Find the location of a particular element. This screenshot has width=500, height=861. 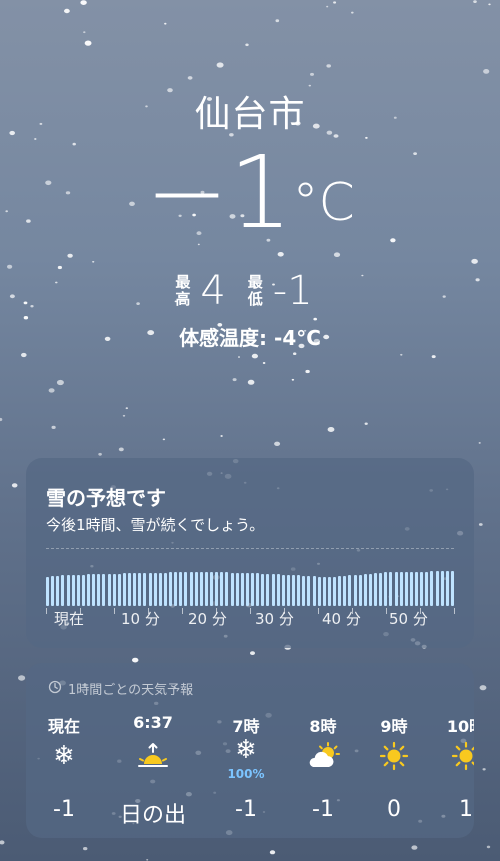

hour-temp: -1 is located at coordinates (323, 809).